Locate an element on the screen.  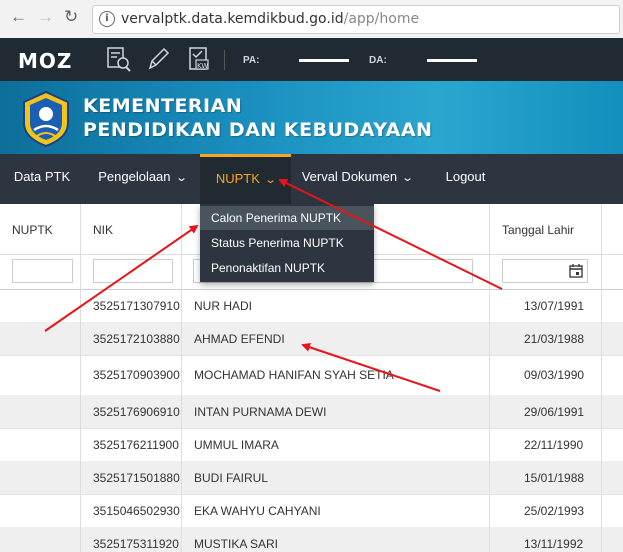
tanggal-lahir-cell: 25/02/1993 is located at coordinates (554, 511).